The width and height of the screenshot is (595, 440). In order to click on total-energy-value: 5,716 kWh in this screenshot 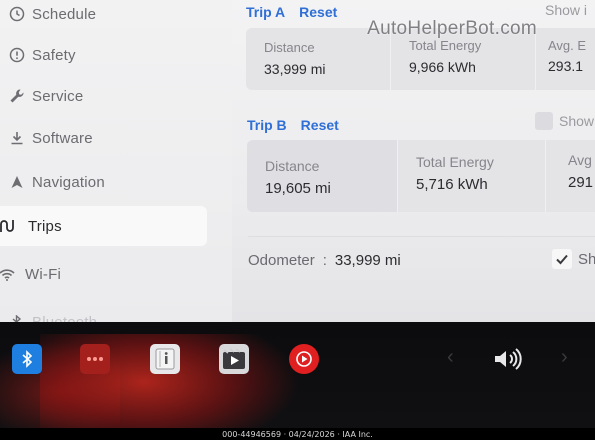, I will do `click(452, 184)`.